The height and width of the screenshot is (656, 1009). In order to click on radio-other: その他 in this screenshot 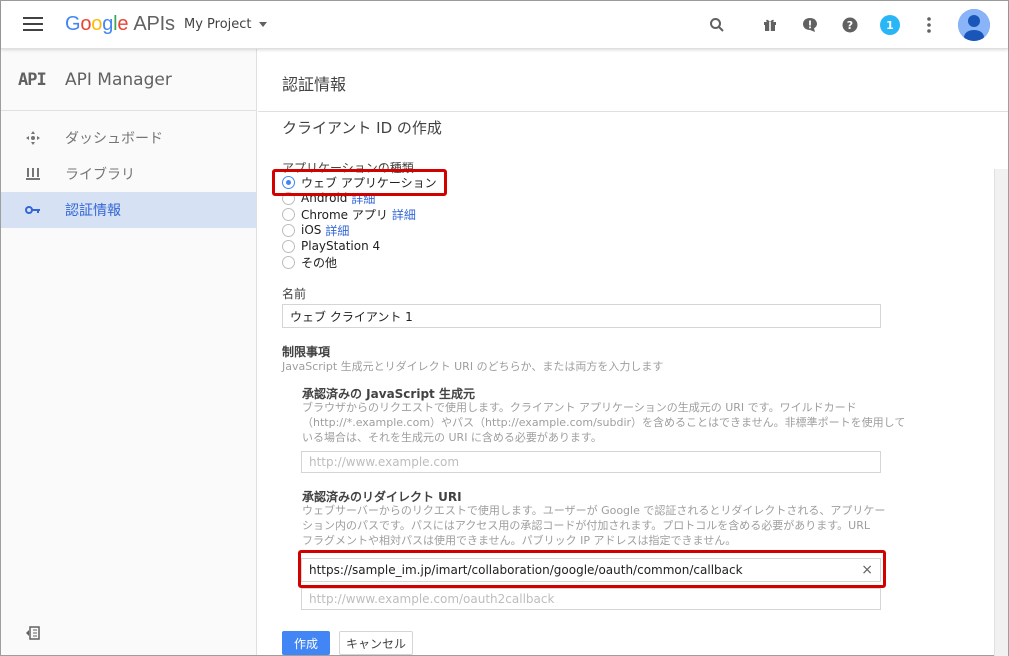, I will do `click(309, 262)`.